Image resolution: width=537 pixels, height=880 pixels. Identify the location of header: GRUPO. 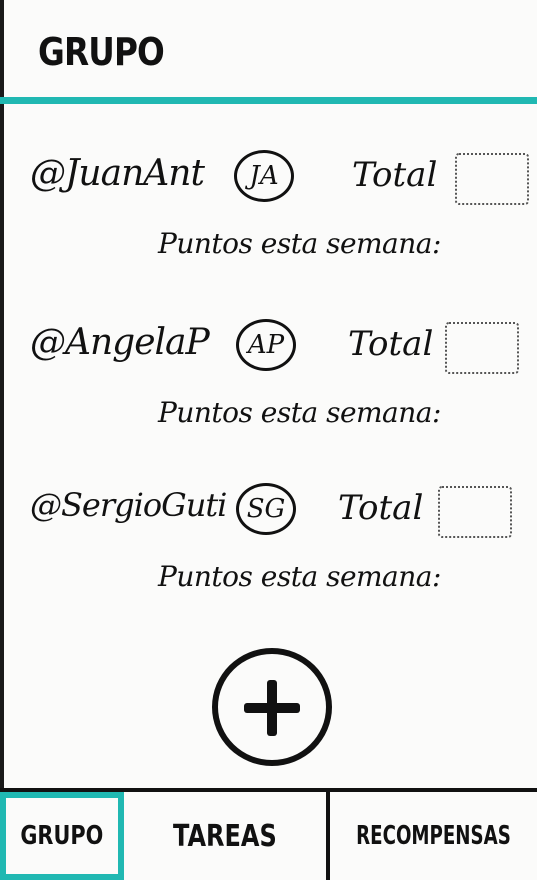
(268, 52).